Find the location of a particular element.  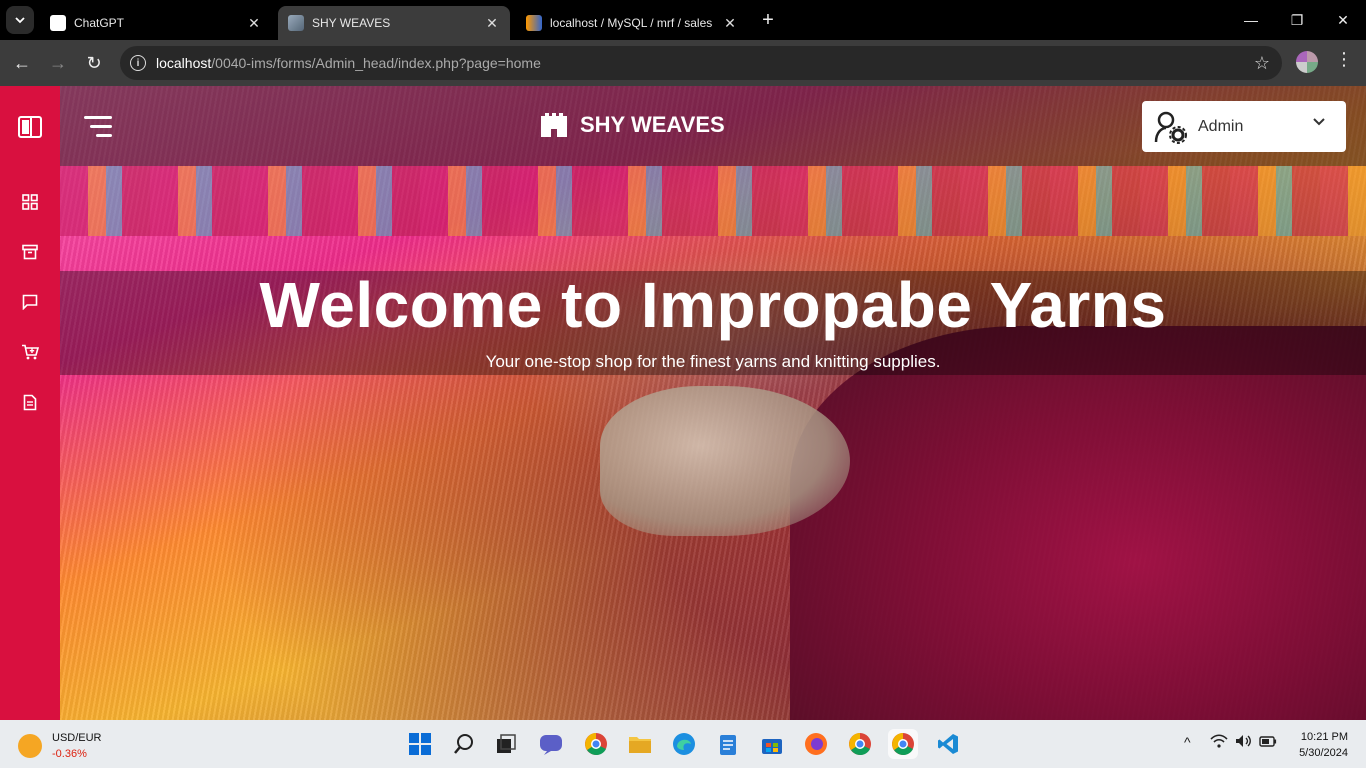

document-icon is located at coordinates (30, 402).